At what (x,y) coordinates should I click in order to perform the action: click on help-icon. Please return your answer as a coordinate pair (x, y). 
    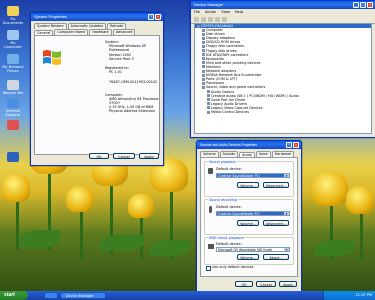
    Looking at the image, I should click on (217, 19).